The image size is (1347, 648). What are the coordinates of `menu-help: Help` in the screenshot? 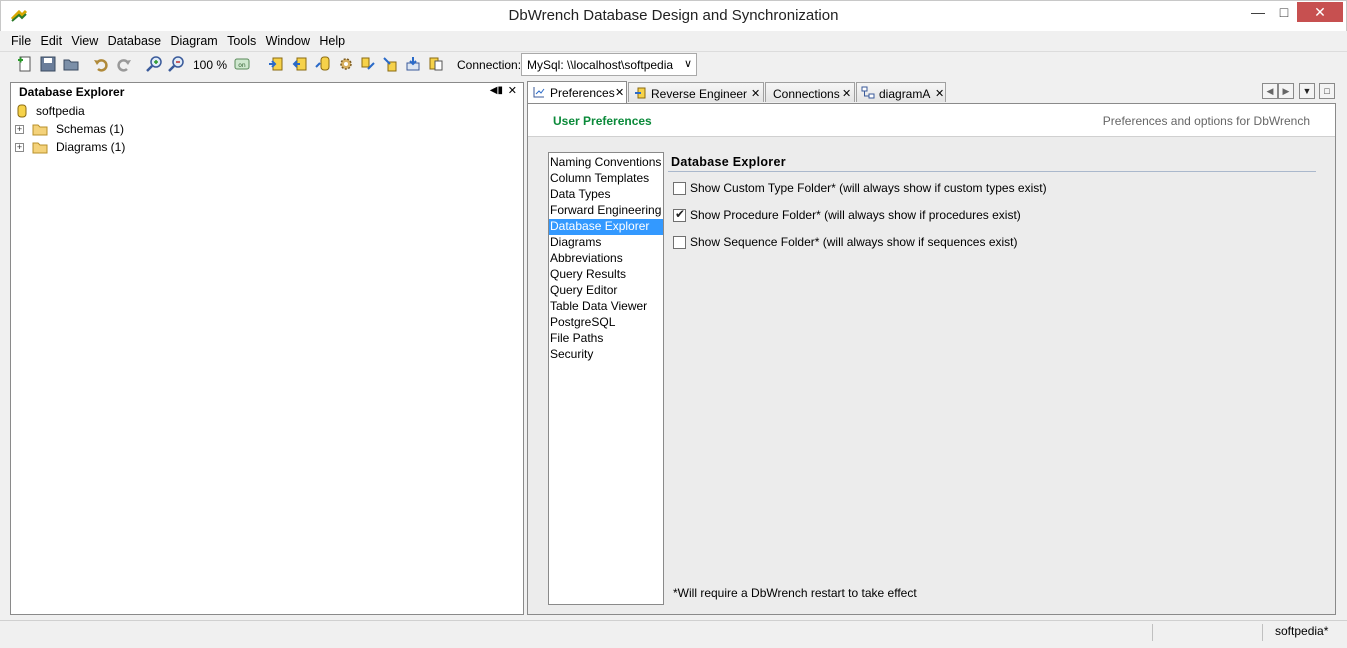 It's located at (332, 39).